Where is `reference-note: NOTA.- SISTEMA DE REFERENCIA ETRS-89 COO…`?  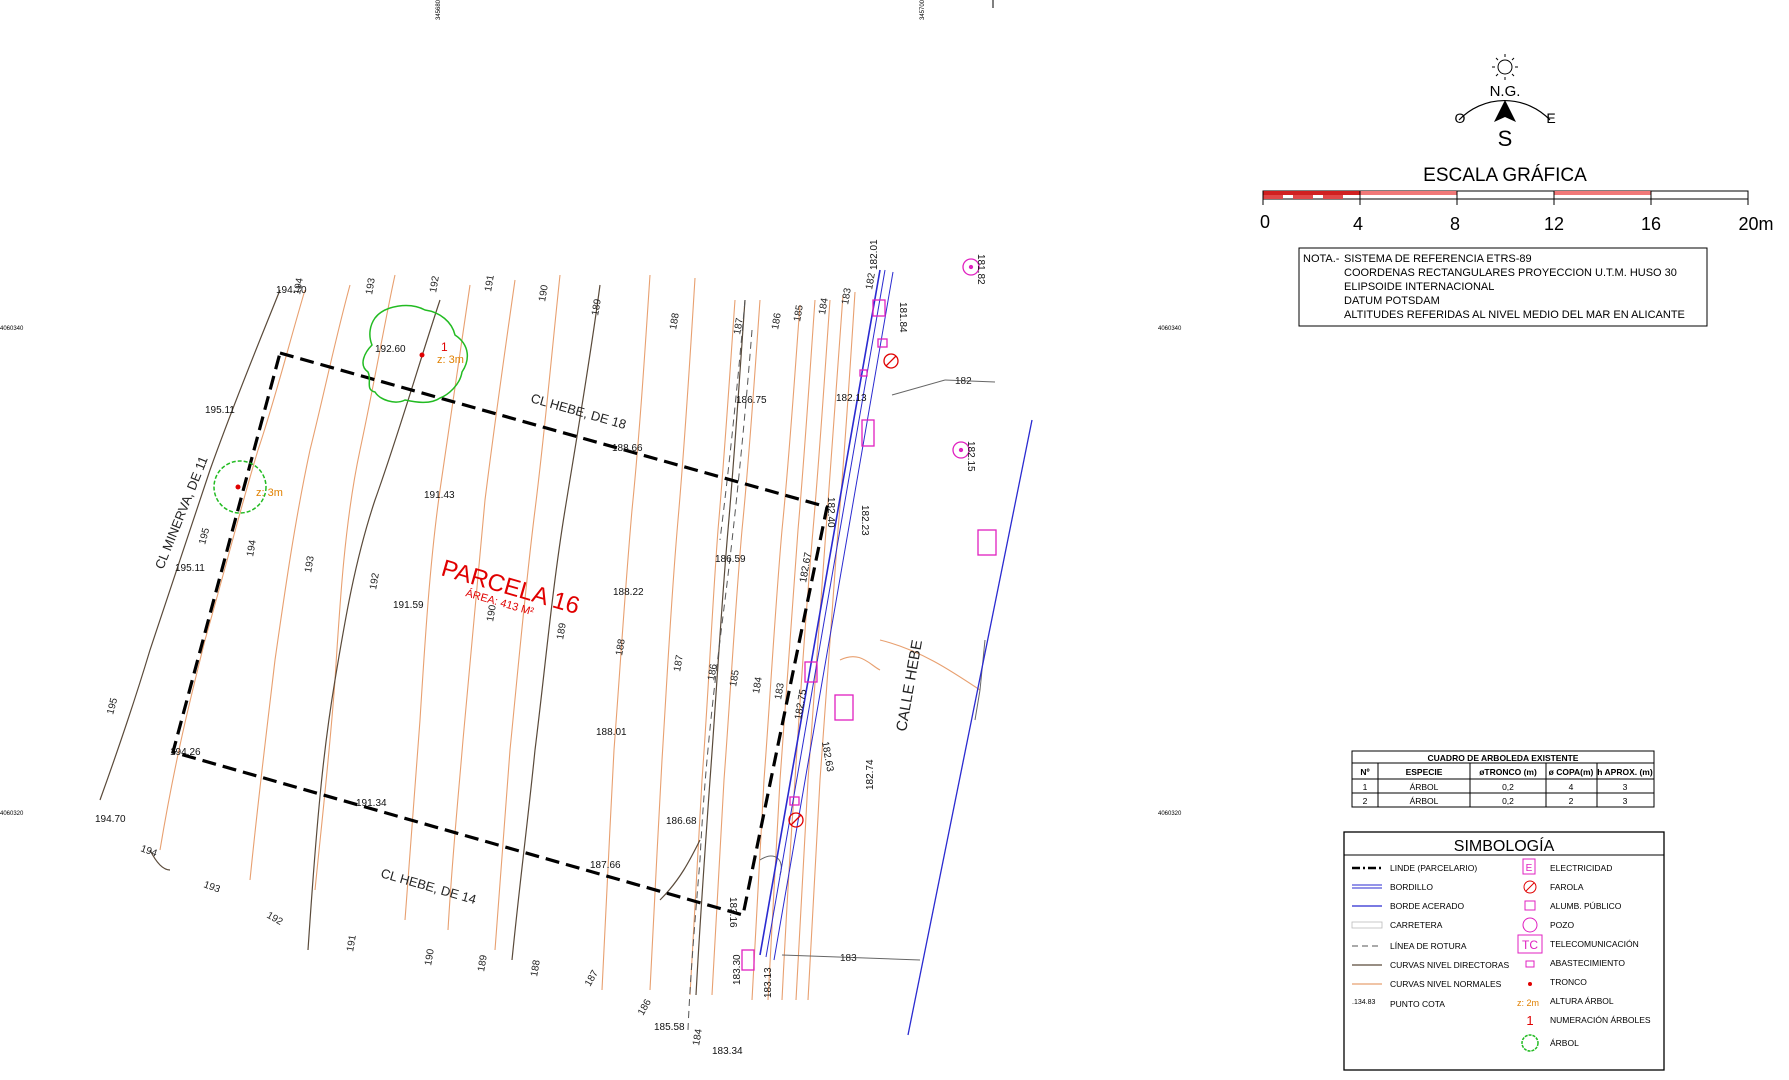 reference-note: NOTA.- SISTEMA DE REFERENCIA ETRS-89 COO… is located at coordinates (1503, 287).